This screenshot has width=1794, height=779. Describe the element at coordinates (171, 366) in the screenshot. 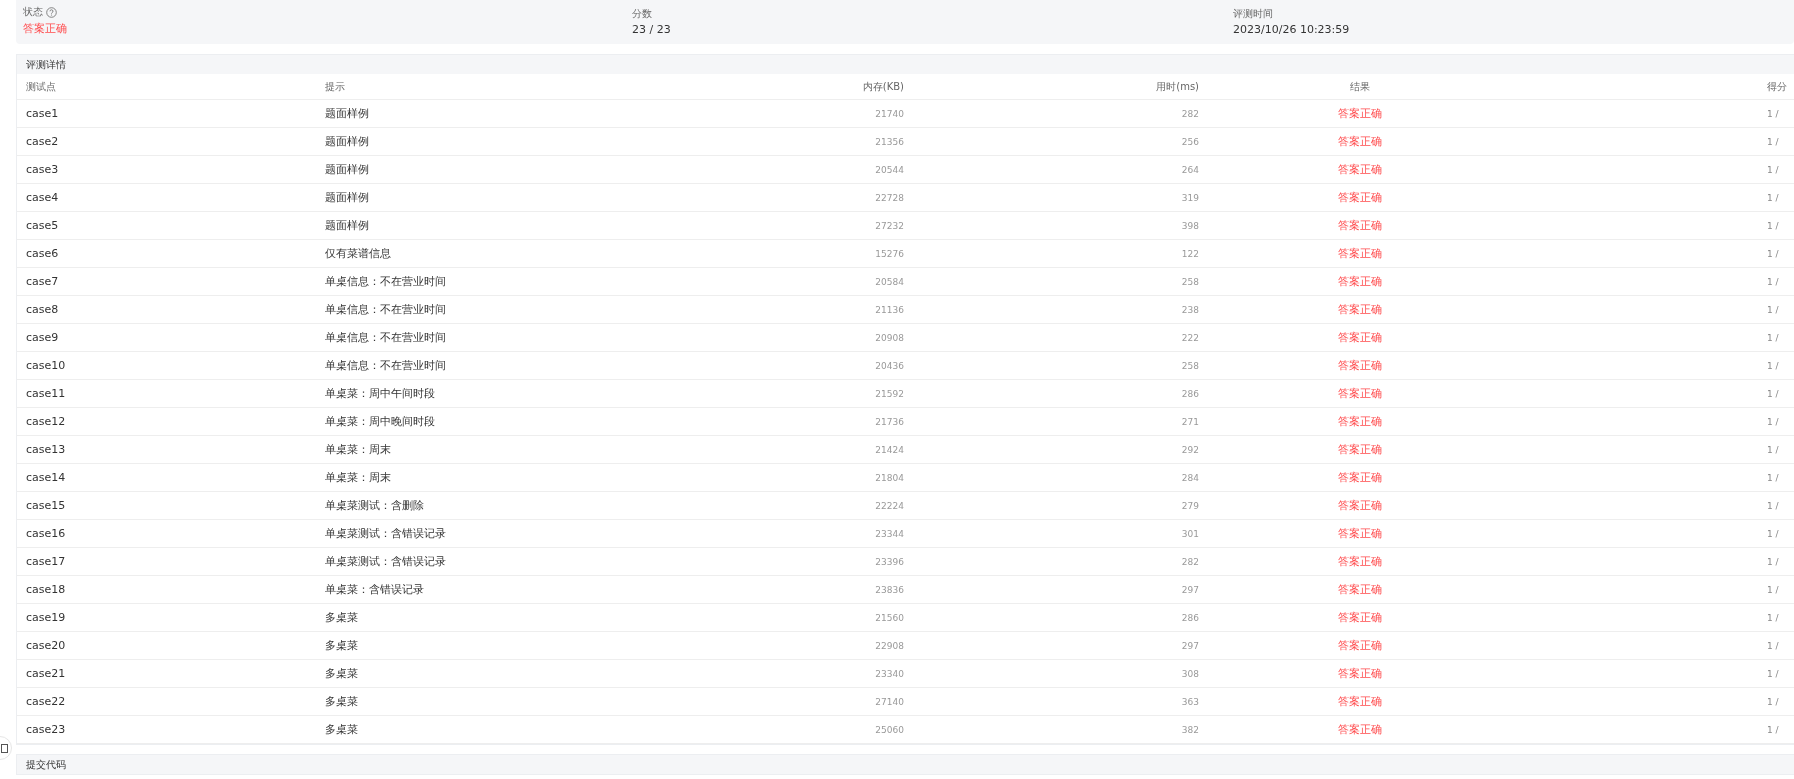

I see `table-cell: case10` at that location.